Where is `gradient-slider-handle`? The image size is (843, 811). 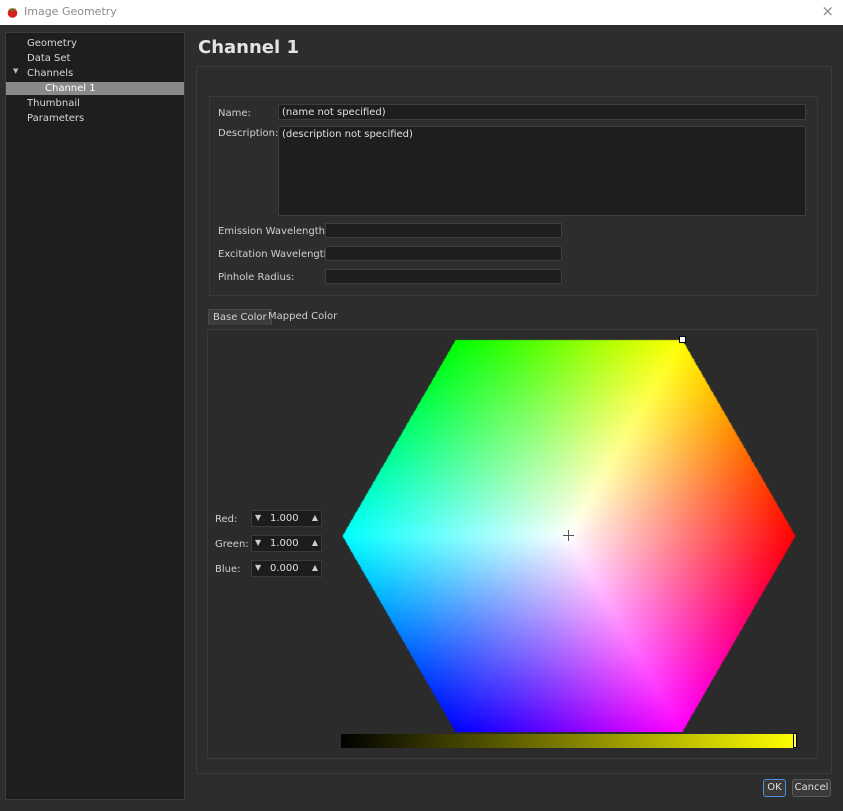
gradient-slider-handle is located at coordinates (795, 740).